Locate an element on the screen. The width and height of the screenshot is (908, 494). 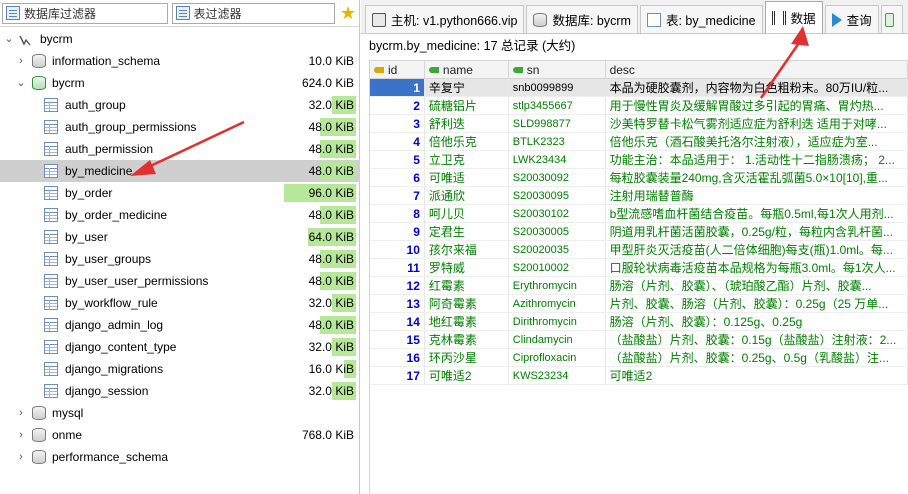
tree-table-row: by_user_groups 48.0 KiB is located at coordinates (180, 259).